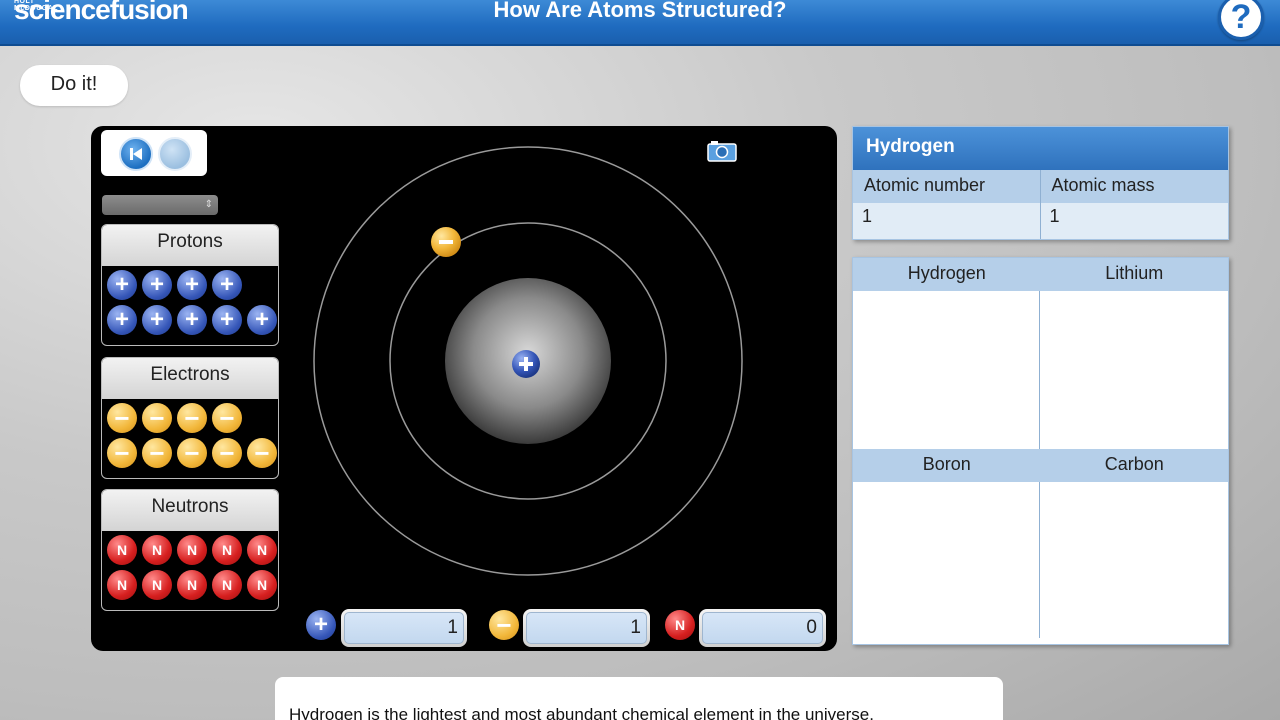  I want to click on protons-bin: Protons + + + + + + + + +, so click(190, 285).